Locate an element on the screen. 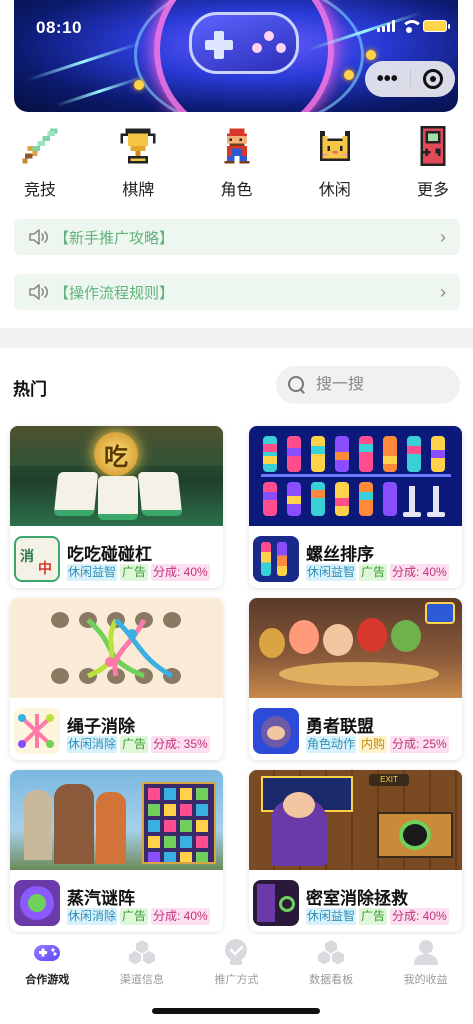  wifi-icon is located at coordinates (412, 26).